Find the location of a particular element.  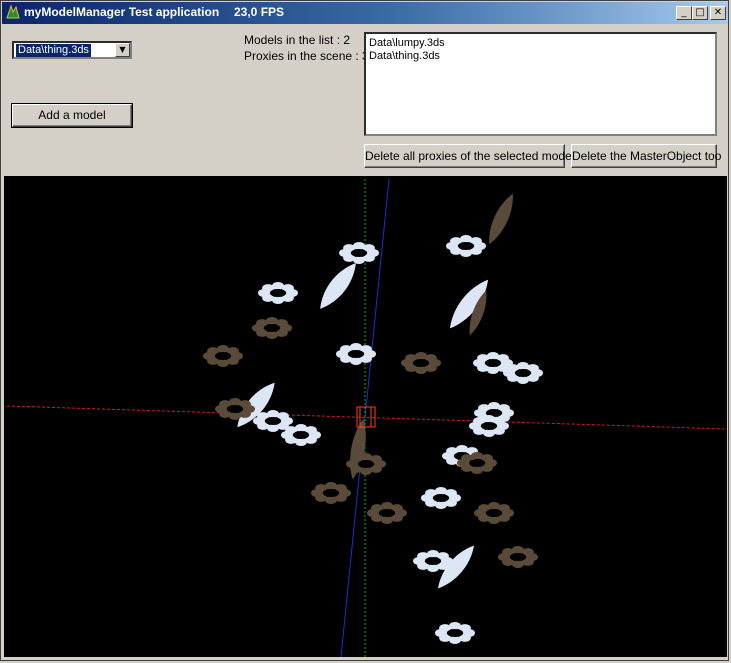

delete-proxies-button: Delete all proxies of the selected model is located at coordinates (469, 156).